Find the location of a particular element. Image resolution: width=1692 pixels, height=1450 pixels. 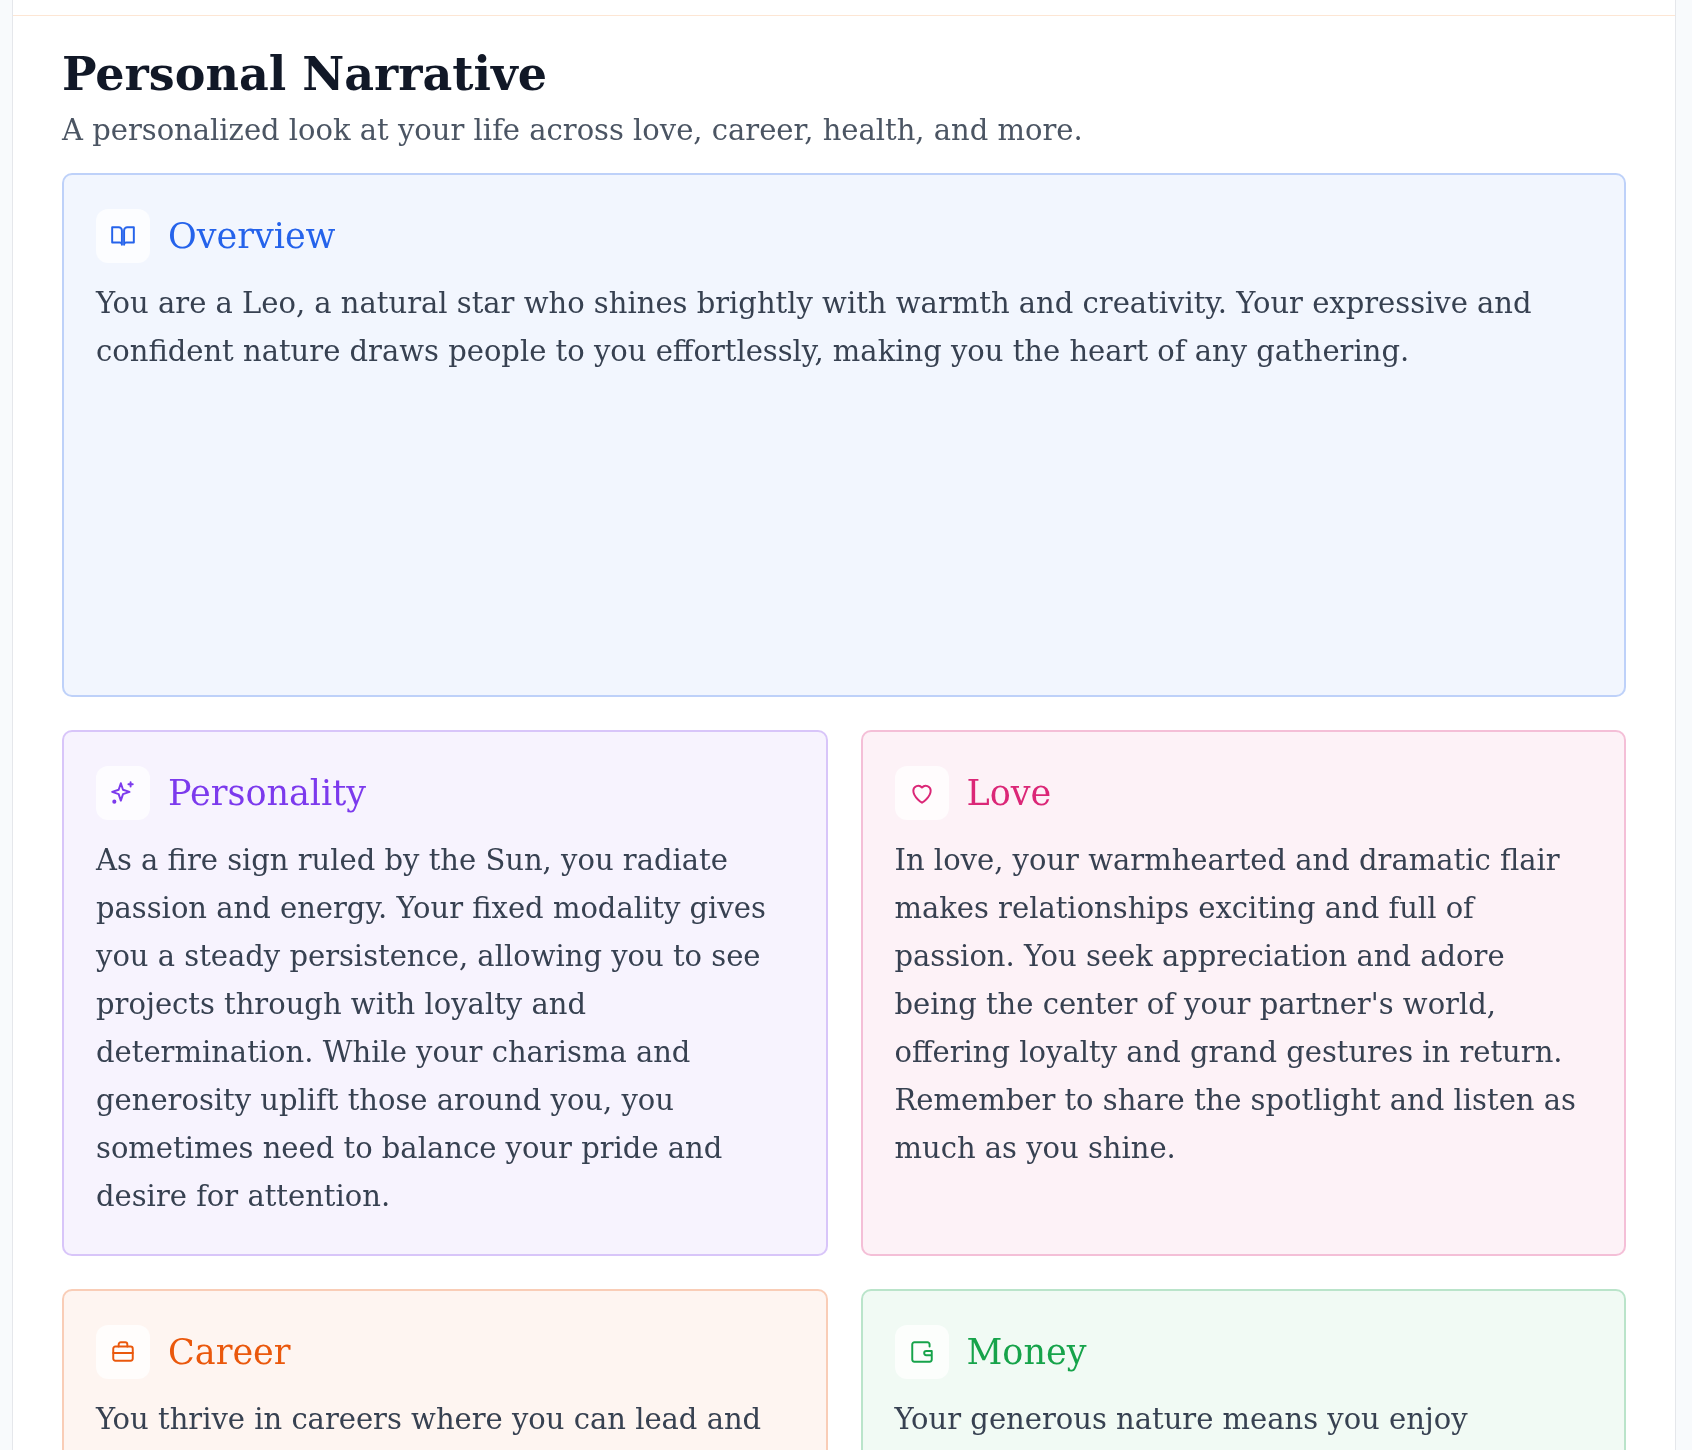

section-title: Career is located at coordinates (229, 1352).